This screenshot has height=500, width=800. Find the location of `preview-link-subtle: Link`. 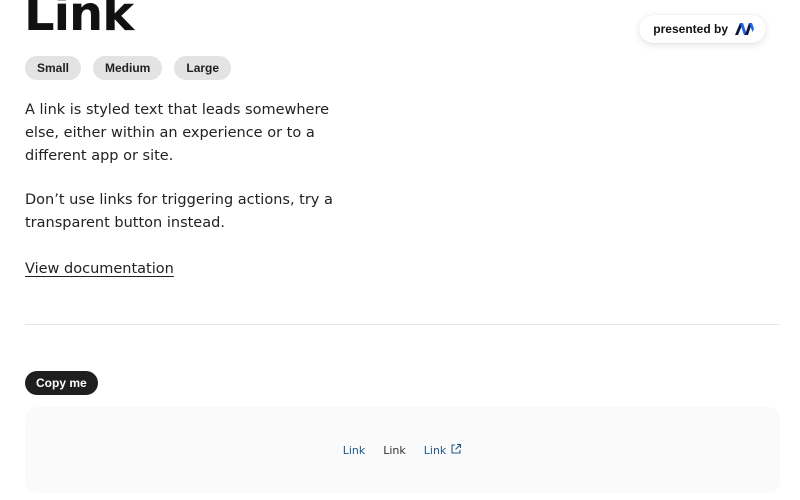

preview-link-subtle: Link is located at coordinates (394, 450).